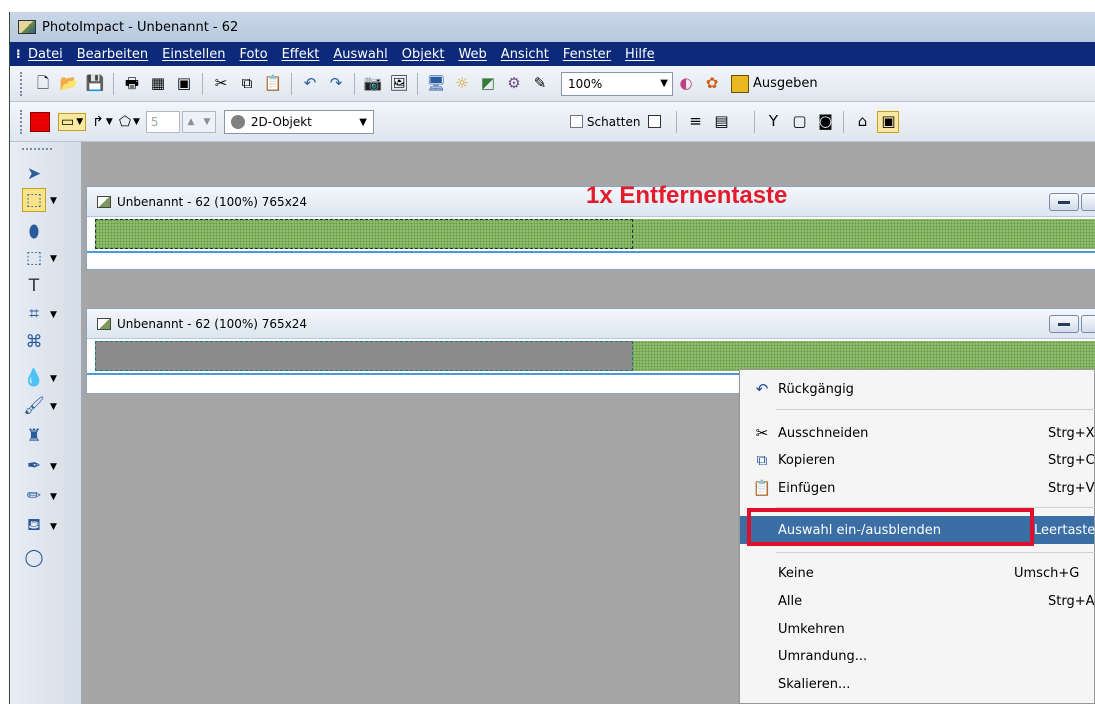 The image size is (1095, 704). Describe the element at coordinates (184, 84) in the screenshot. I see `picture-icon: ▣` at that location.